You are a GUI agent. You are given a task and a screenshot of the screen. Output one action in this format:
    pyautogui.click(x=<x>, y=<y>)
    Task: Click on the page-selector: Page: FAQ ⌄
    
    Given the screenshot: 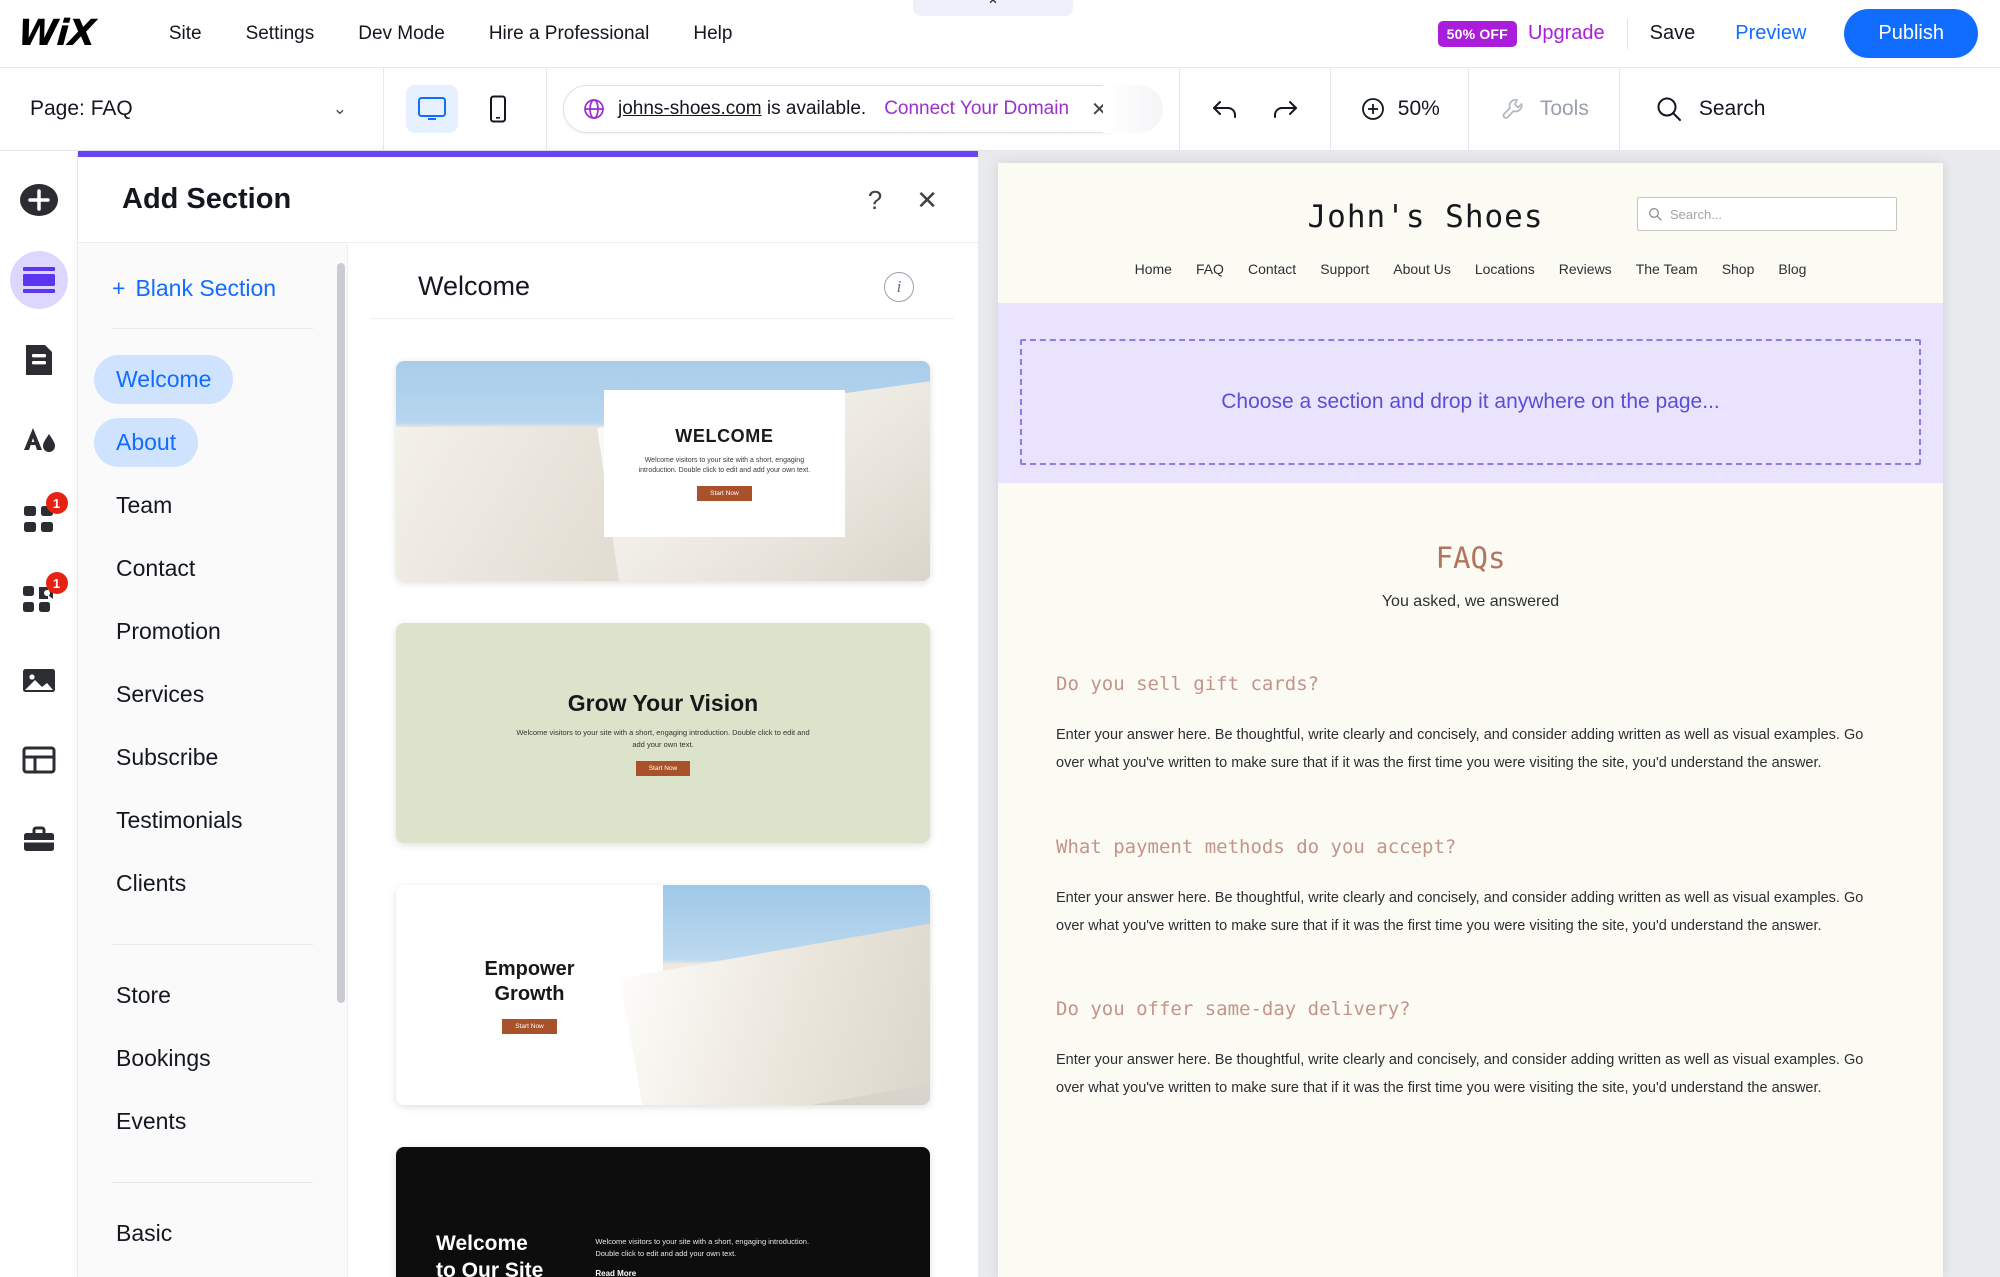 What is the action you would take?
    pyautogui.click(x=191, y=109)
    